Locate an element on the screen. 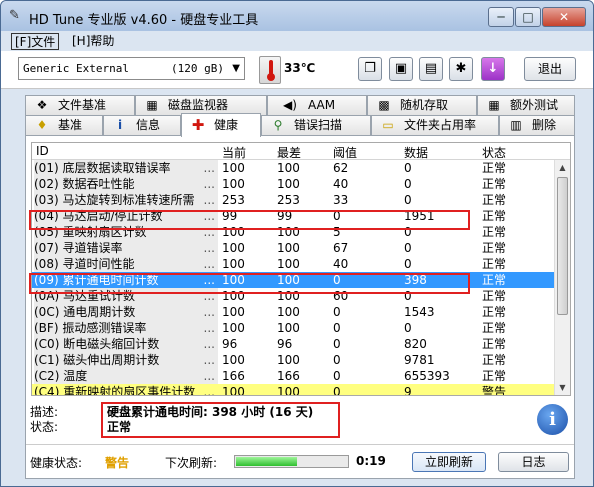 The image size is (594, 487). attribute-name: (0C) 通电周期计数 is located at coordinates (126, 312).